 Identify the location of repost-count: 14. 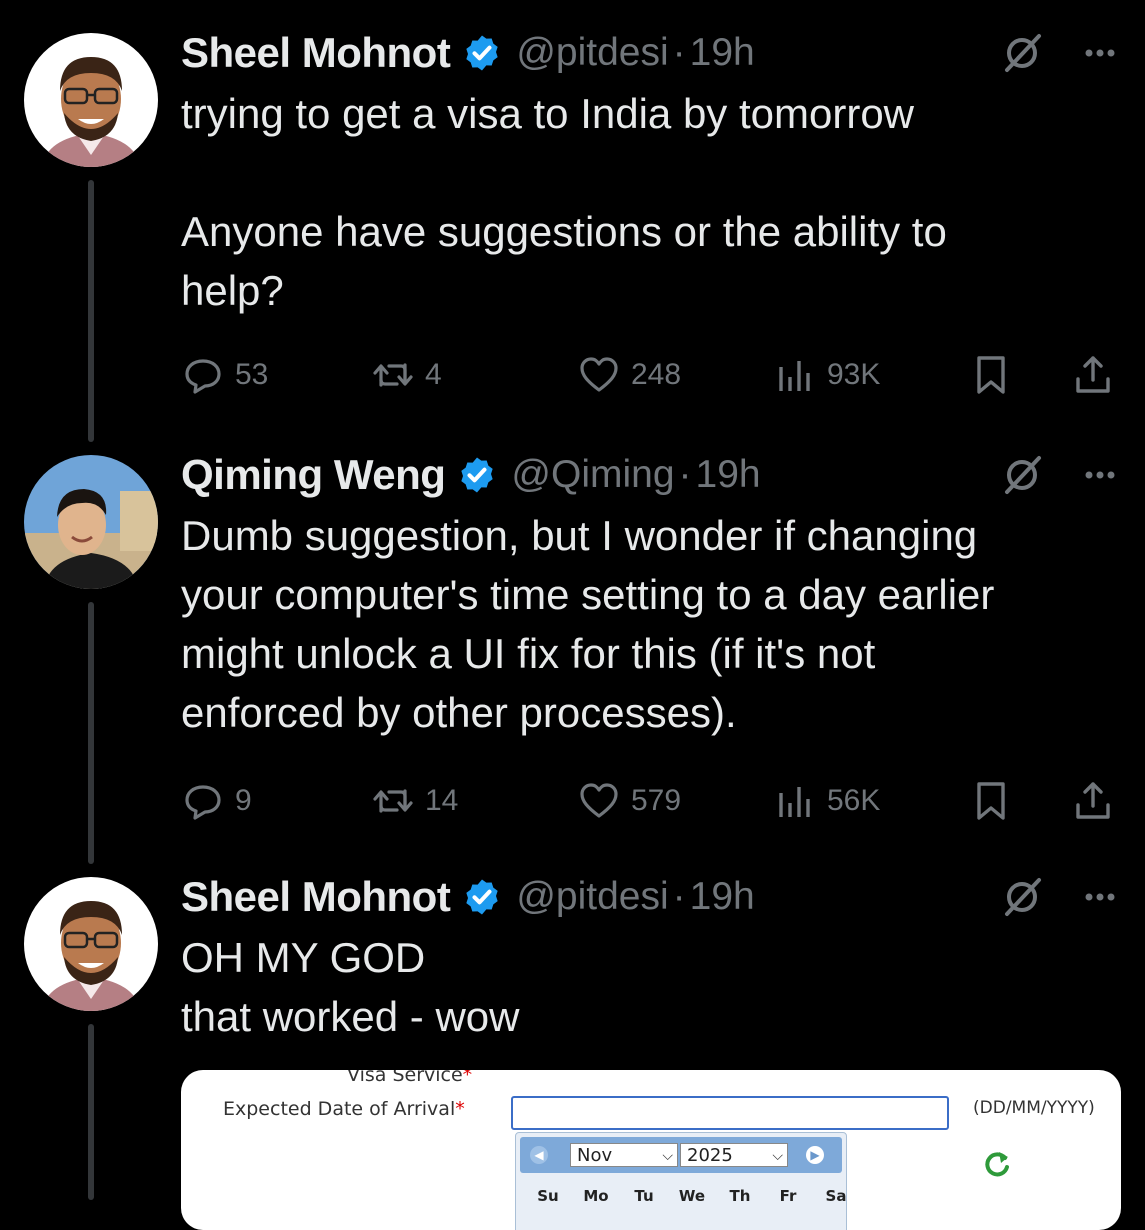
(442, 800).